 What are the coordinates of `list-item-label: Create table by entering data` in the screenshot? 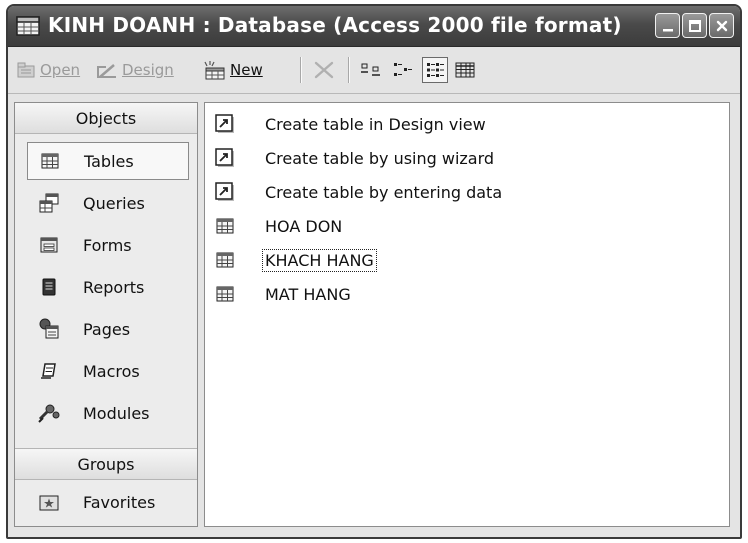 It's located at (384, 192).